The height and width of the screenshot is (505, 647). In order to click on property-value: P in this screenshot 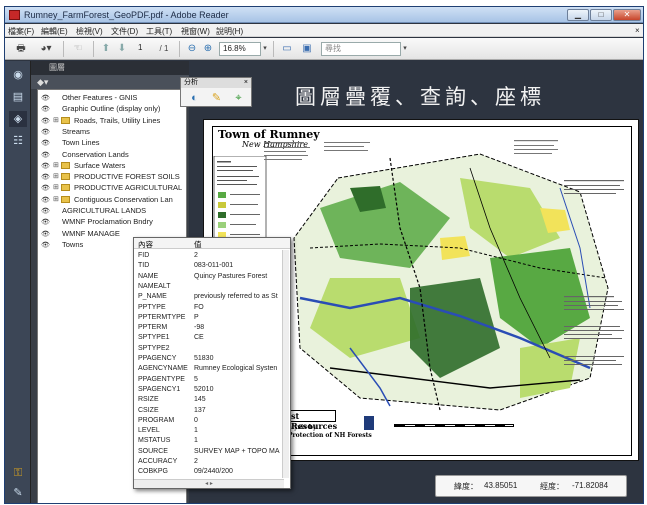, I will do `click(196, 317)`.